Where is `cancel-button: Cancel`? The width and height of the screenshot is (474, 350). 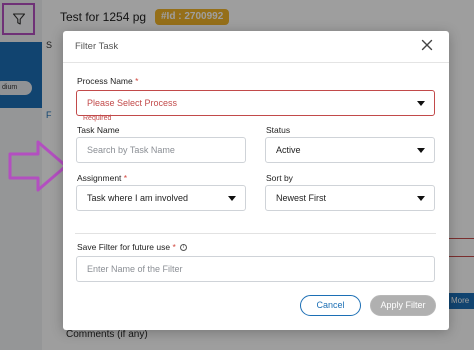 cancel-button: Cancel is located at coordinates (330, 305).